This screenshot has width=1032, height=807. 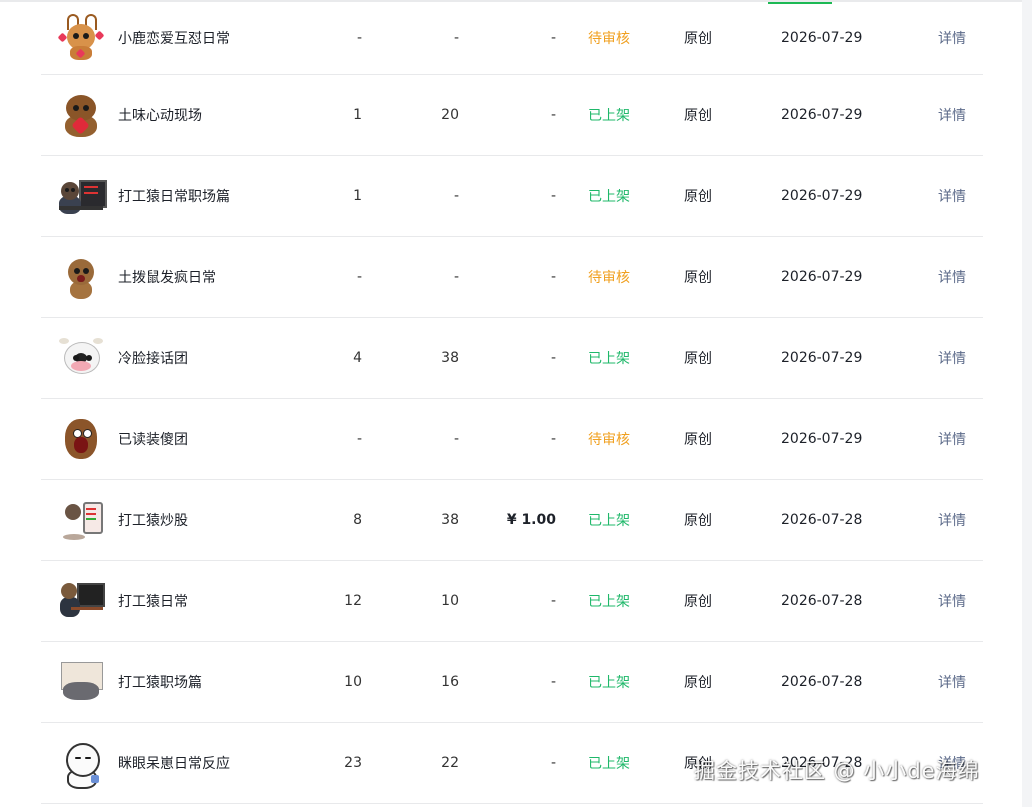 What do you see at coordinates (353, 601) in the screenshot?
I see `count-1: 12` at bounding box center [353, 601].